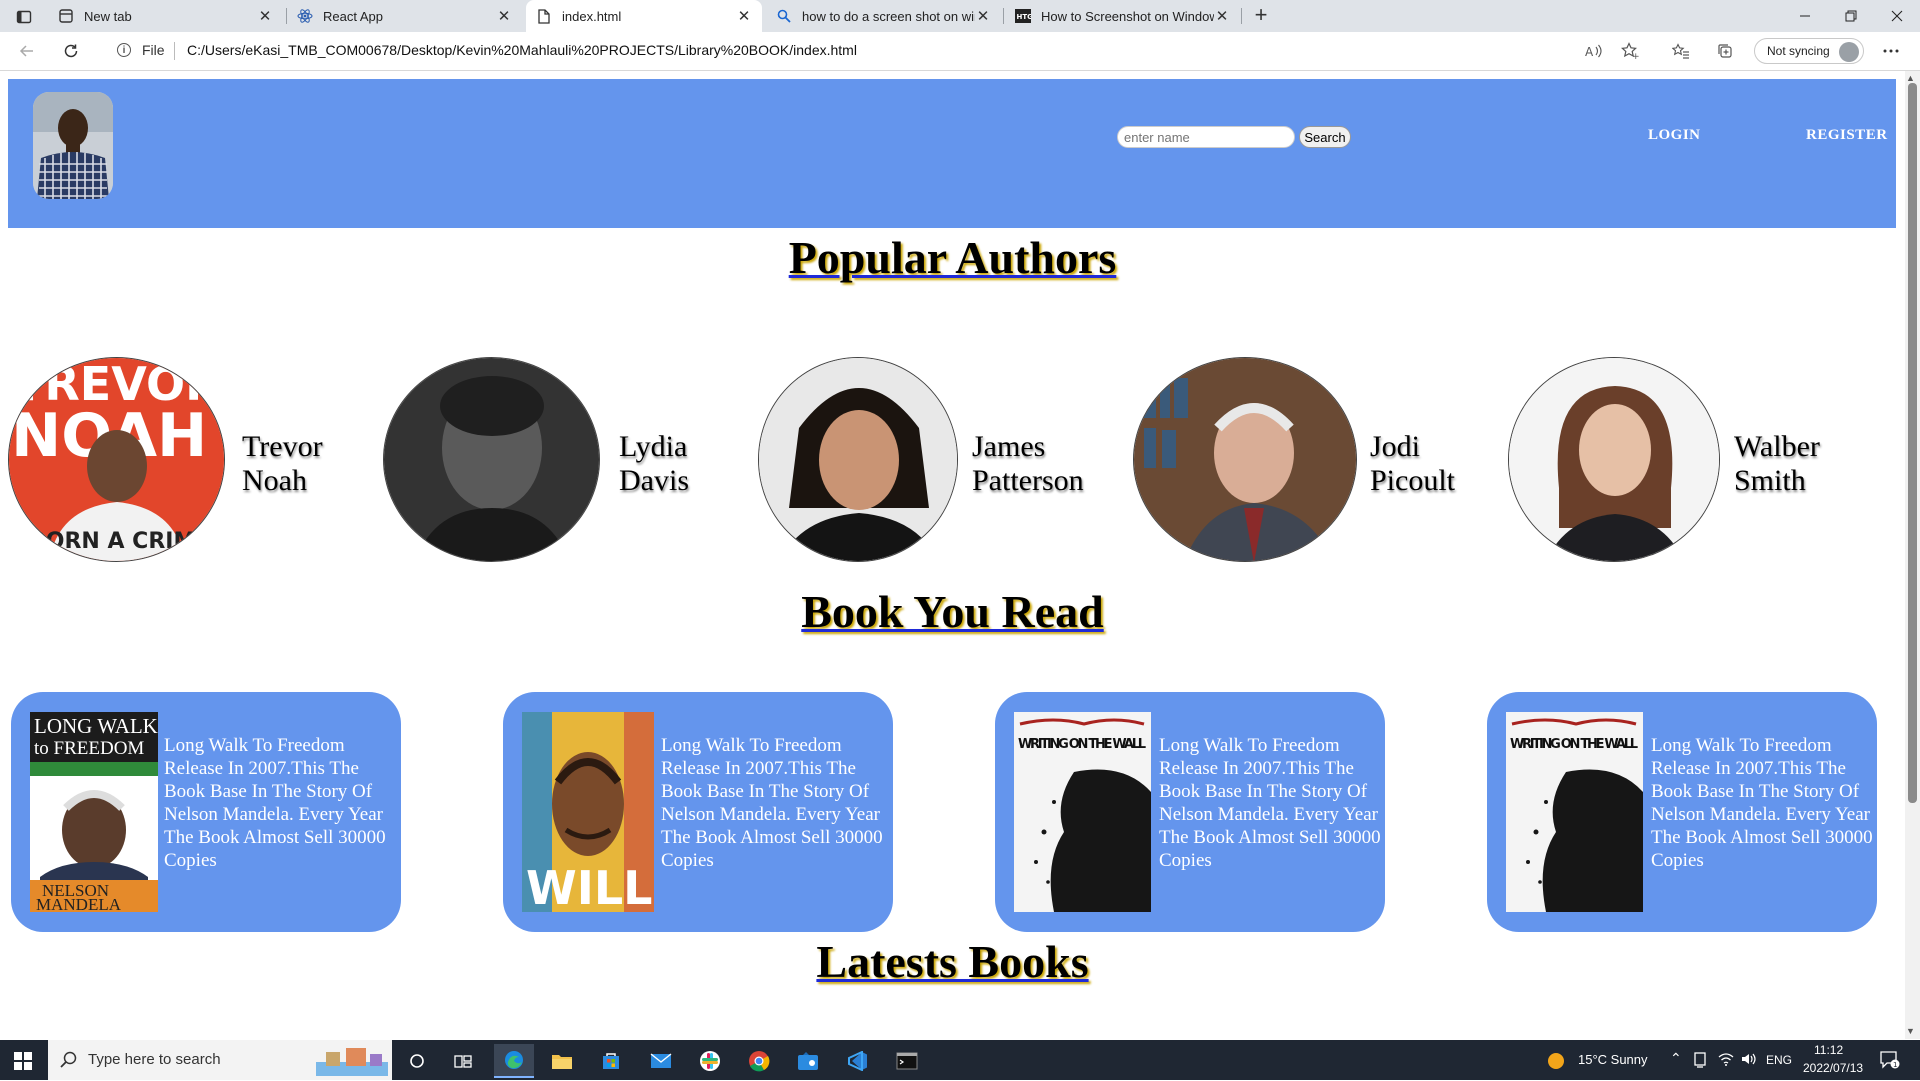 Image resolution: width=1920 pixels, height=1081 pixels. Describe the element at coordinates (1676, 1058) in the screenshot. I see `tray-overflow-chevron-icon: ⌃` at that location.